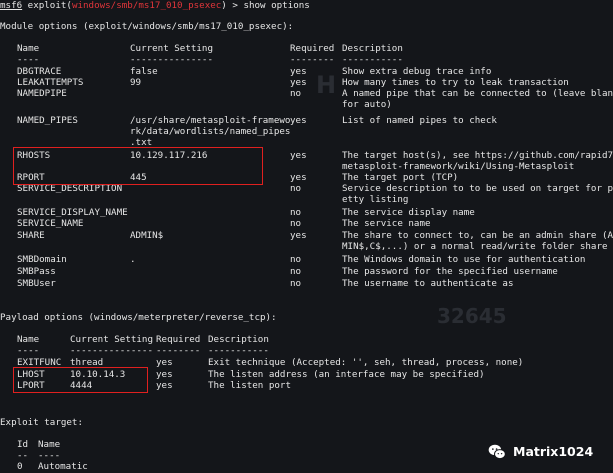 The height and width of the screenshot is (473, 613). What do you see at coordinates (80, 380) in the screenshot?
I see `highlight-box-lhost-lport` at bounding box center [80, 380].